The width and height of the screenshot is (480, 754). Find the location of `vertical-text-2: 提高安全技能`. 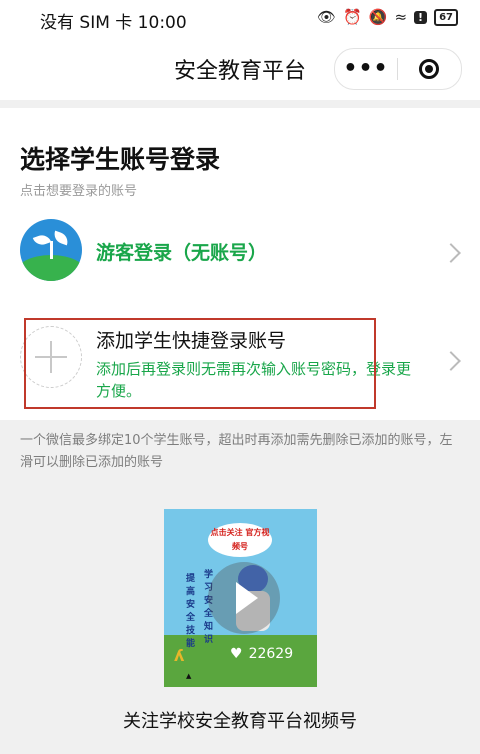

vertical-text-2: 提高安全技能 is located at coordinates (191, 611).